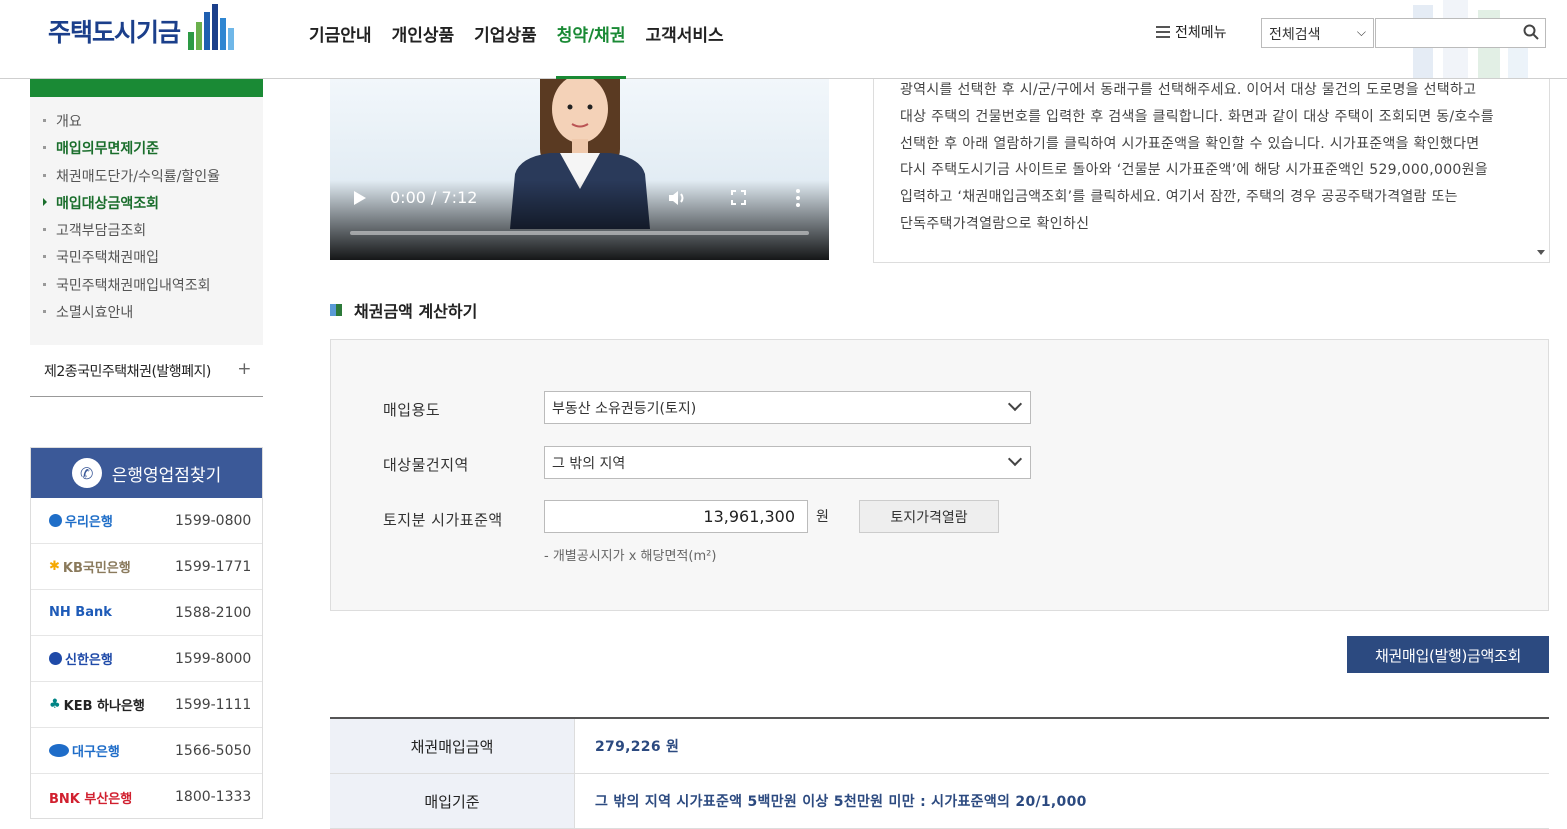  I want to click on bank-tel: 1800-1333, so click(213, 797).